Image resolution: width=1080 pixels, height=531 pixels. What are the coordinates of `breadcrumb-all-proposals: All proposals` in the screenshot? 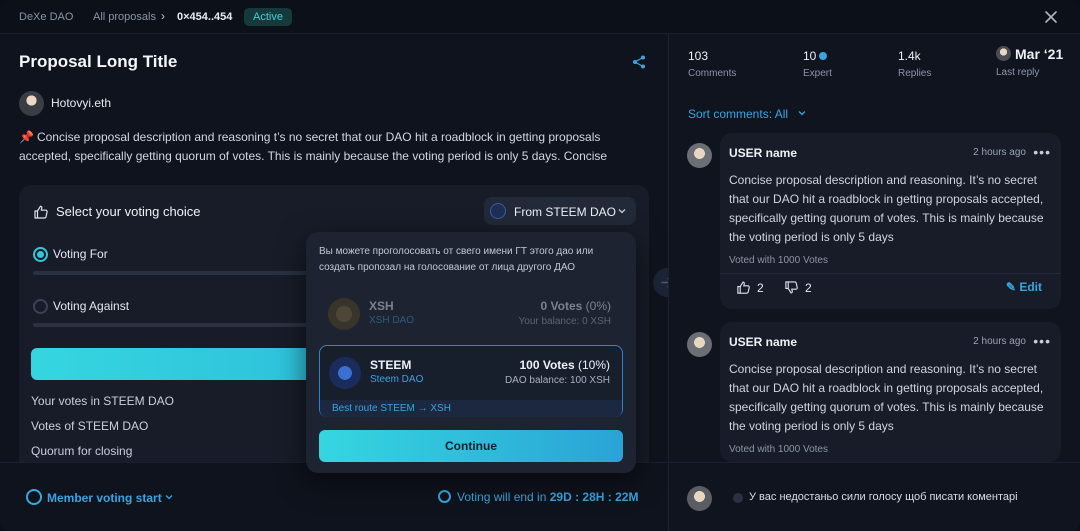 It's located at (124, 17).